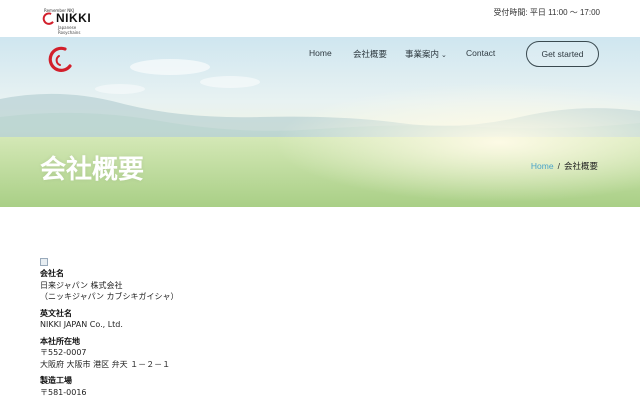 The image size is (640, 400). I want to click on breadcrumb-current: 会社概要, so click(580, 166).